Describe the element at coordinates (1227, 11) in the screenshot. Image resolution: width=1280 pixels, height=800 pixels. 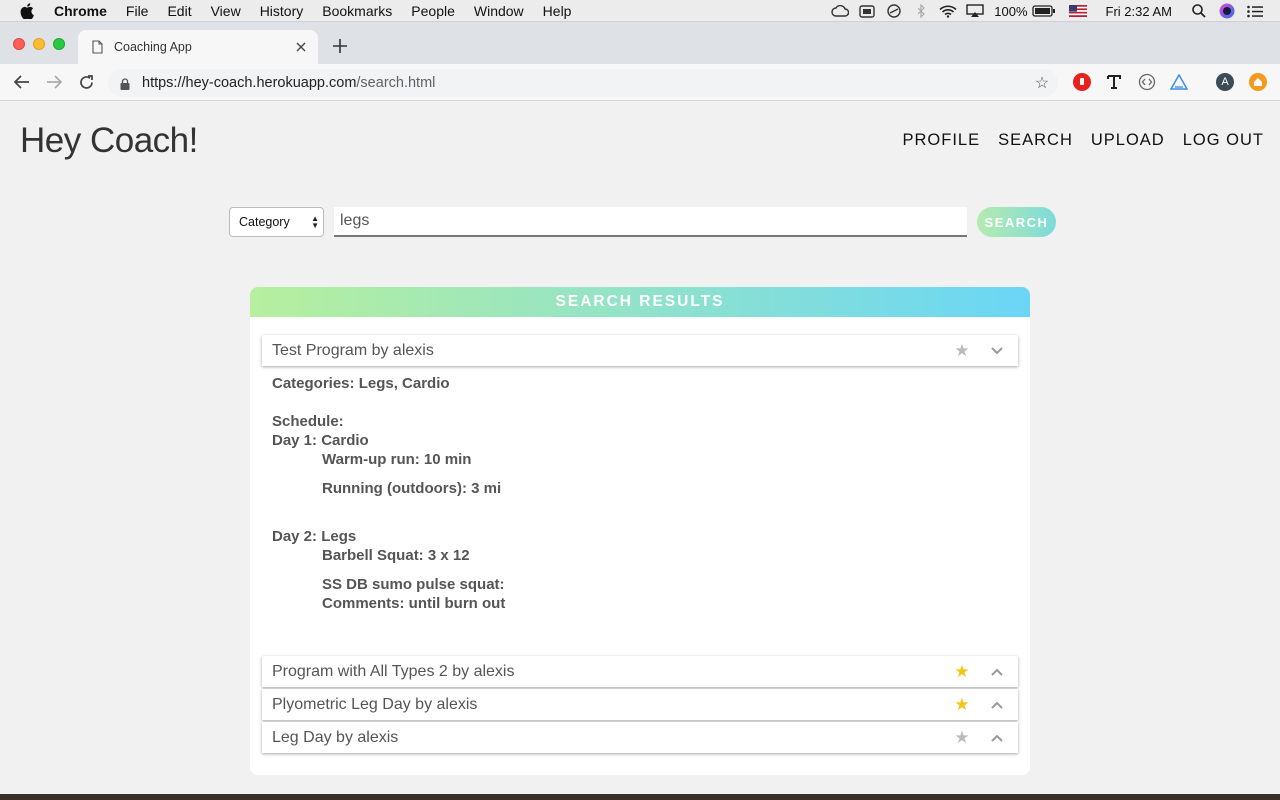
I see `siri-icon` at that location.